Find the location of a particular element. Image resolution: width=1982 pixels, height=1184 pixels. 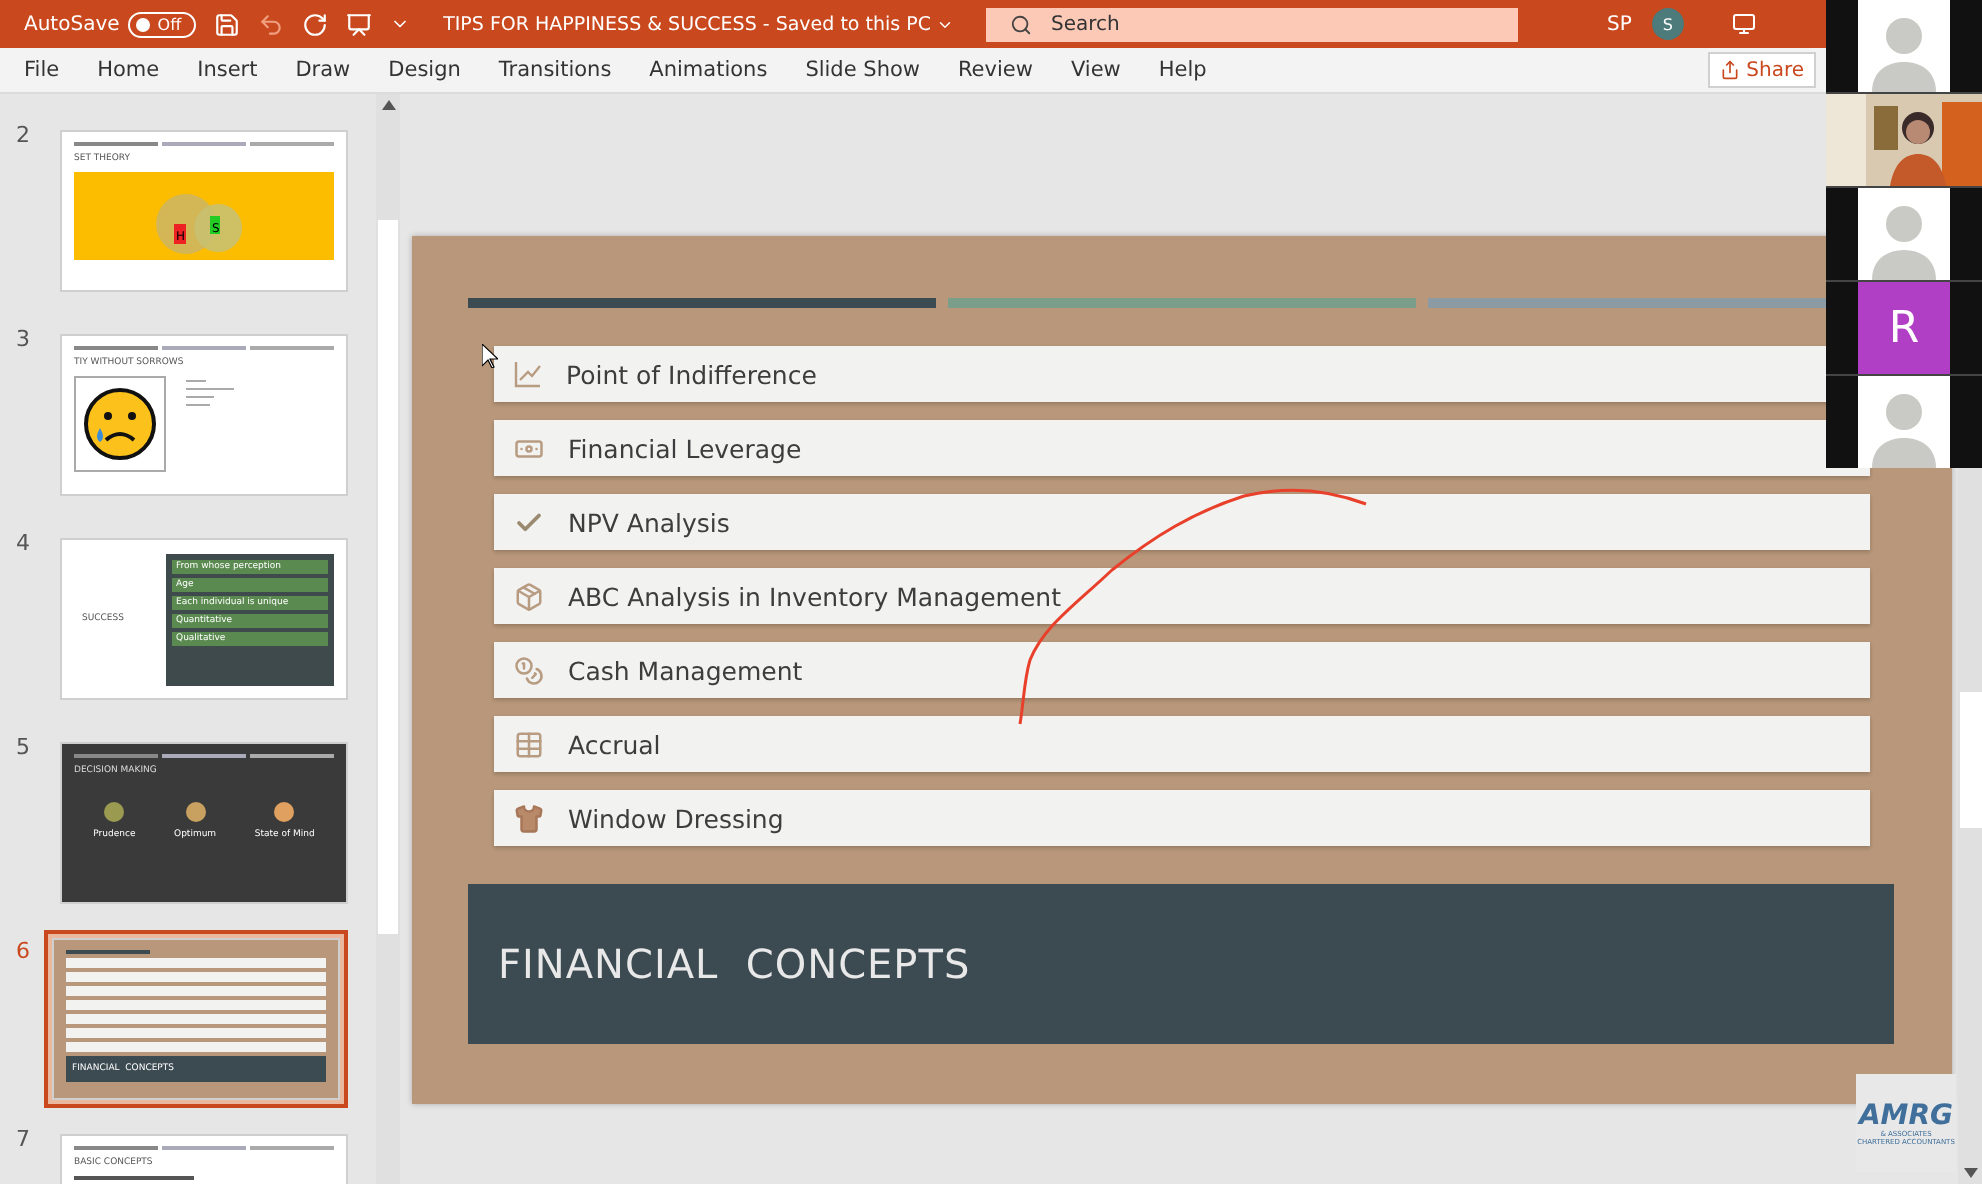

autosave-toggle: Off is located at coordinates (161, 24).